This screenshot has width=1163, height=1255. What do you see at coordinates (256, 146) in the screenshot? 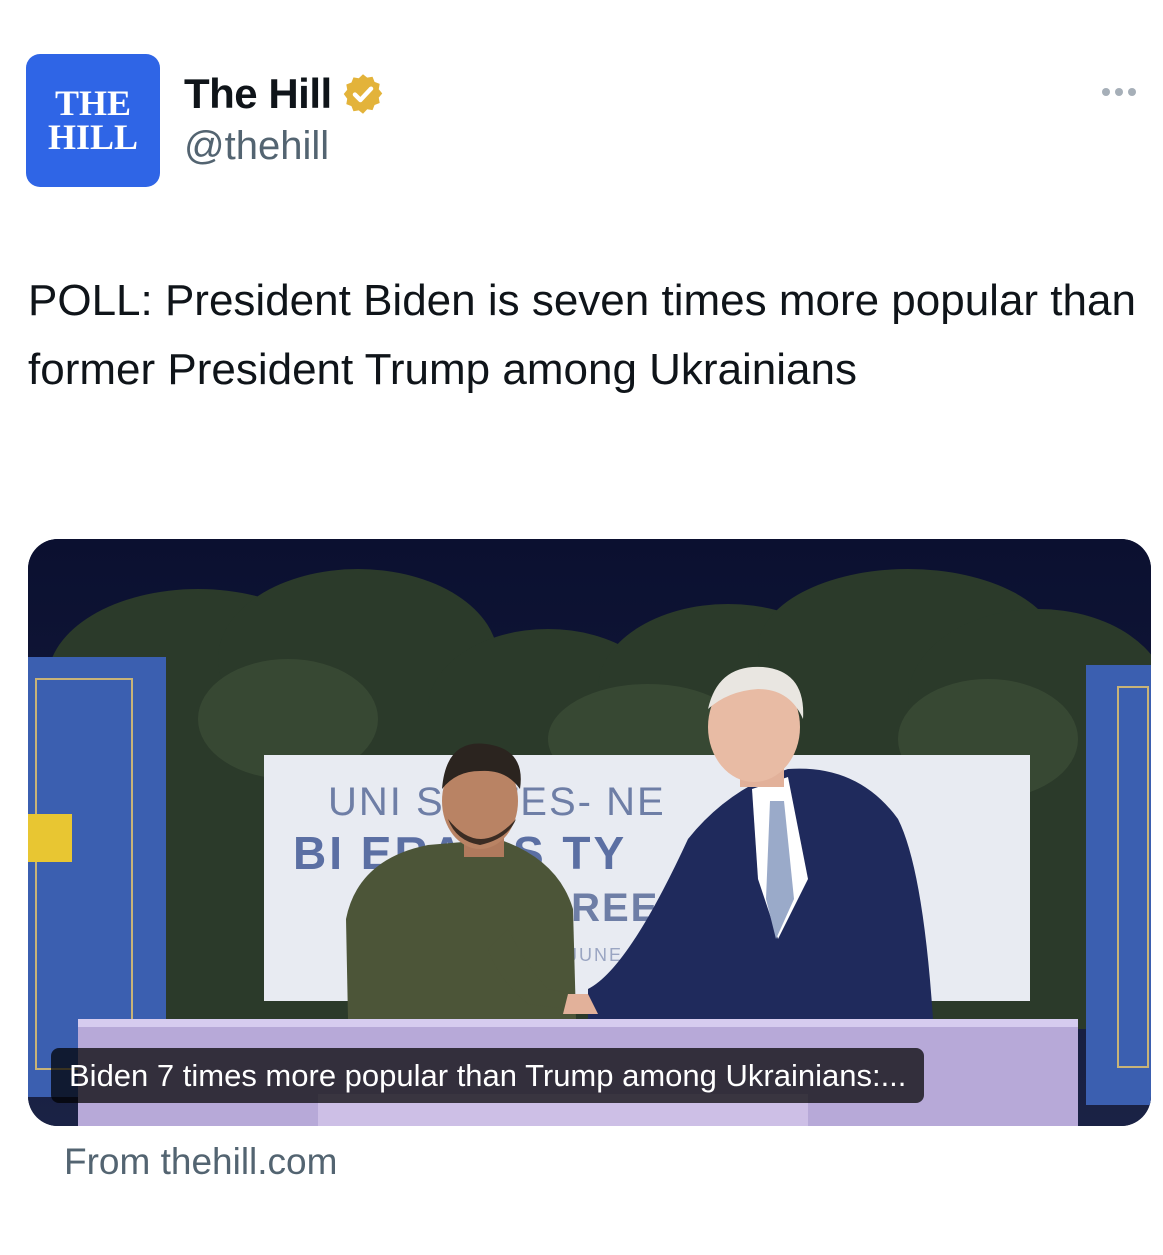
I see `user-handle: @thehill` at bounding box center [256, 146].